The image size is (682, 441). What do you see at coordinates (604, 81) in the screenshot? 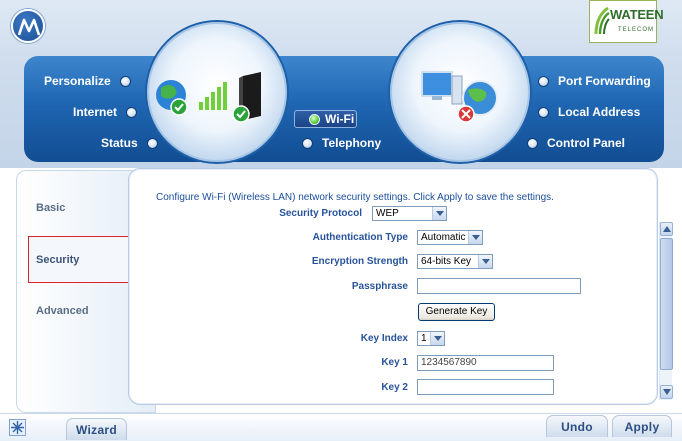
I see `nav-port-forwarding-label: Port Forwarding` at bounding box center [604, 81].